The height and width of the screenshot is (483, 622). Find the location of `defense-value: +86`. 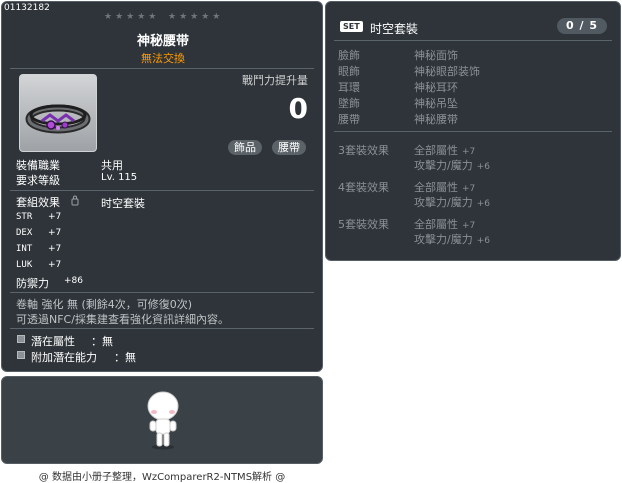

defense-value: +86 is located at coordinates (73, 281).